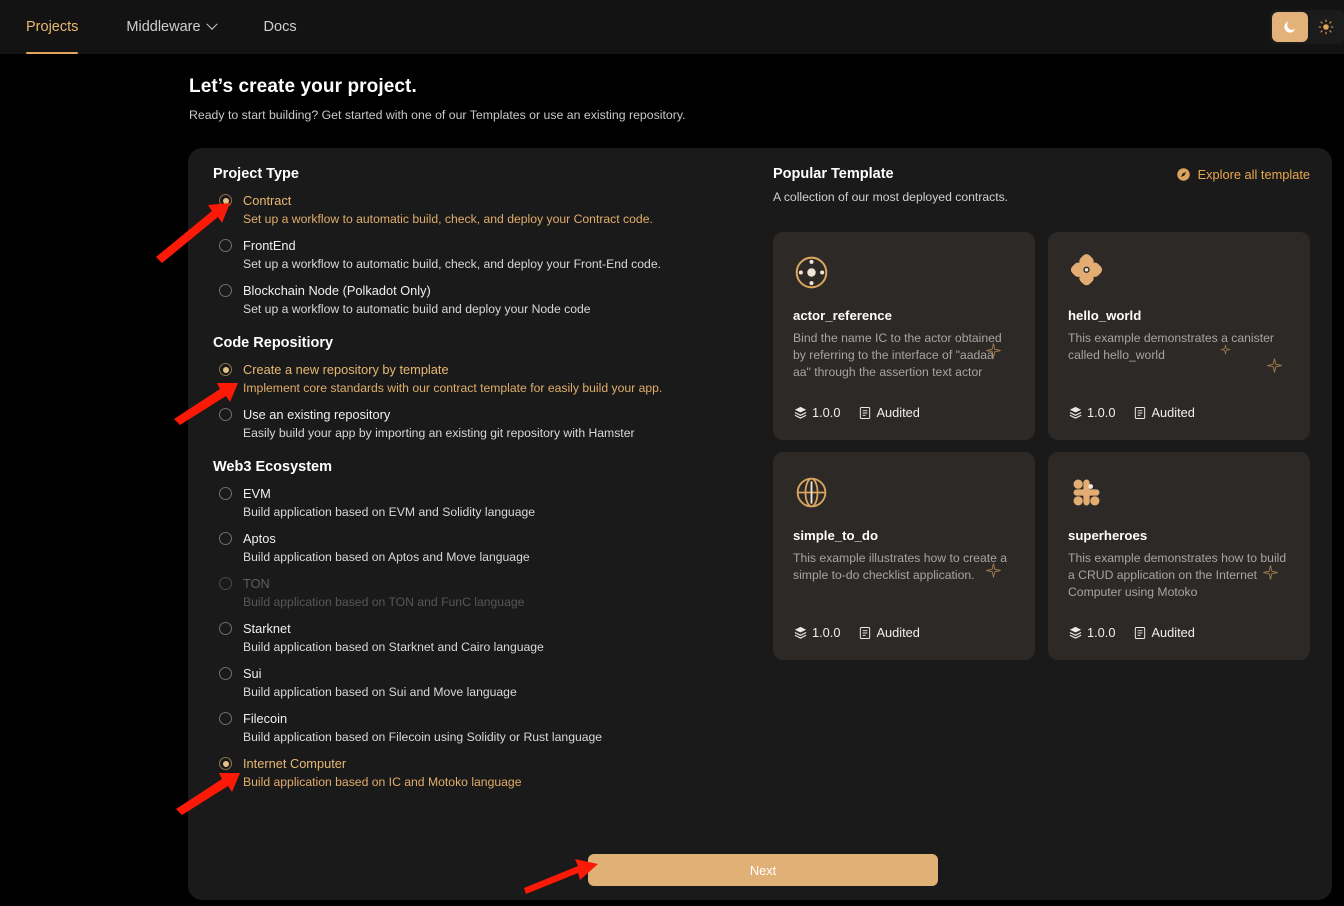  I want to click on globe-icon, so click(811, 492).